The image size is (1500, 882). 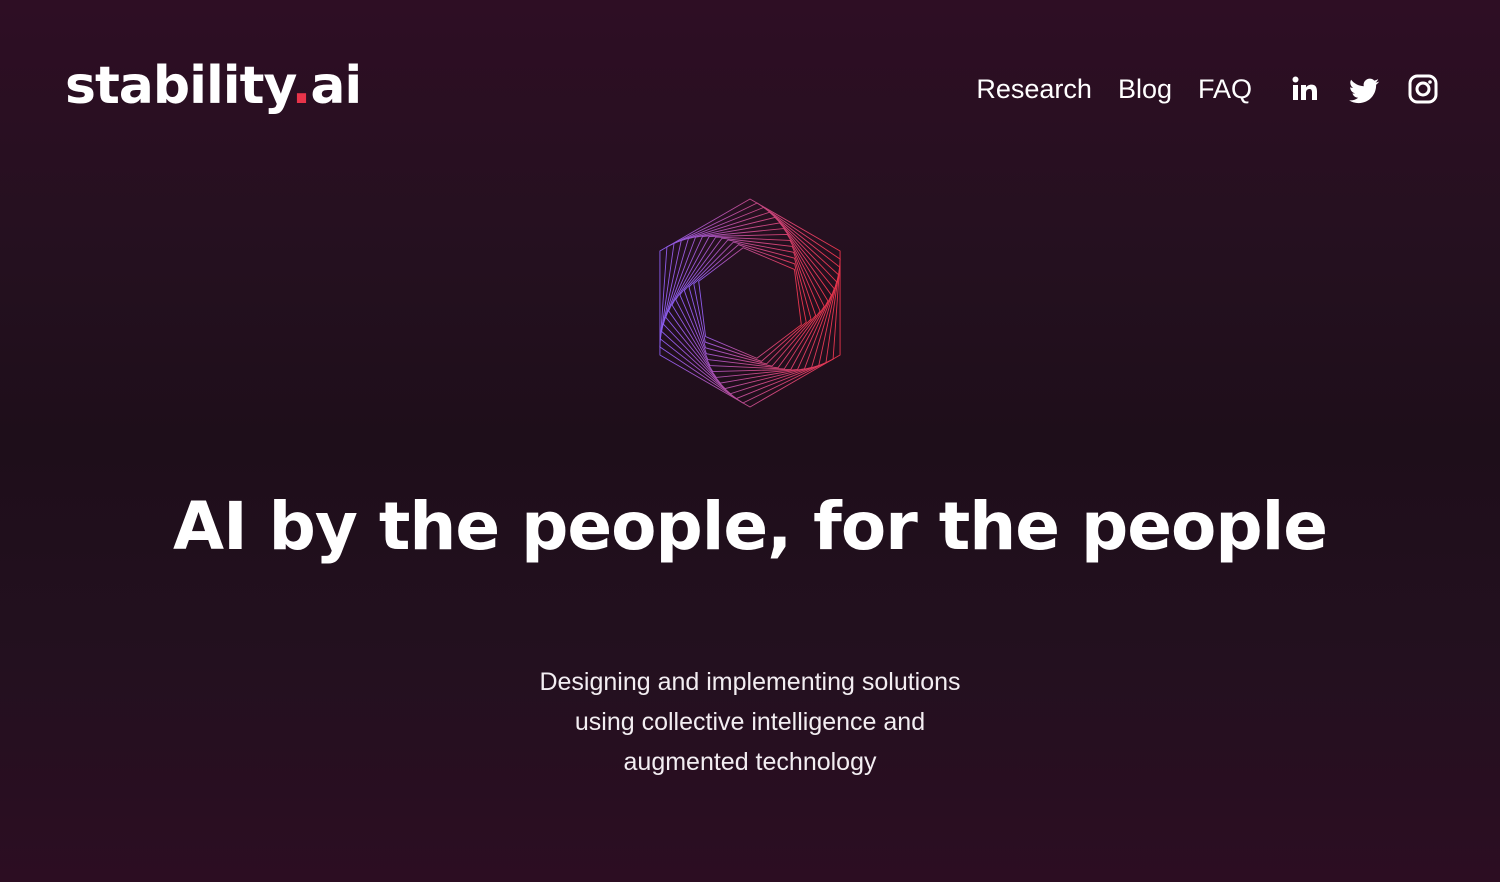 What do you see at coordinates (1225, 89) in the screenshot?
I see `nav-faq-link: FAQ` at bounding box center [1225, 89].